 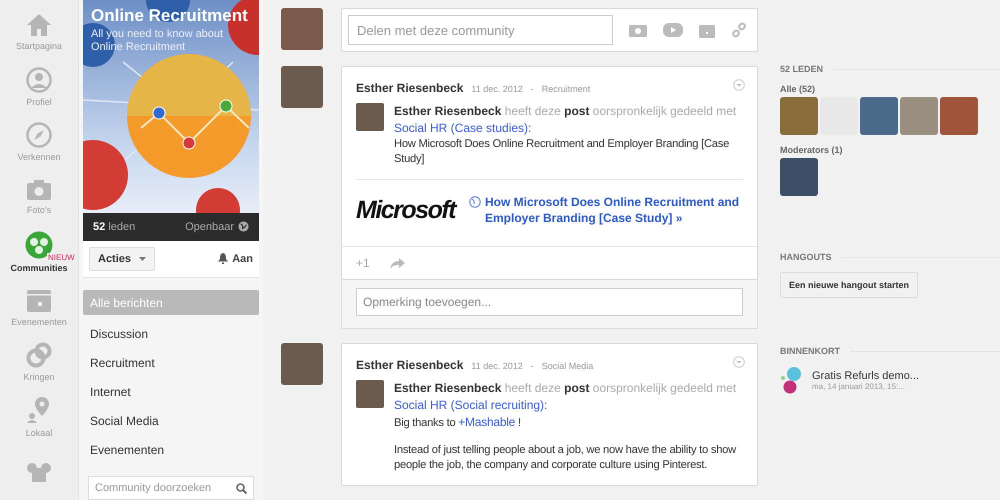 What do you see at coordinates (39, 45) in the screenshot?
I see `nav-label: Startpagina` at bounding box center [39, 45].